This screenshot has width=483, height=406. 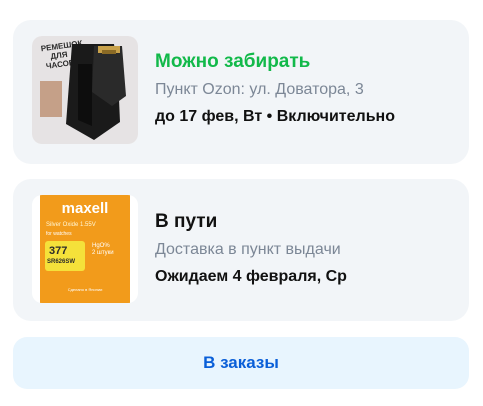 I want to click on battery-info-right: HgO% 2 штуки, so click(x=109, y=256).